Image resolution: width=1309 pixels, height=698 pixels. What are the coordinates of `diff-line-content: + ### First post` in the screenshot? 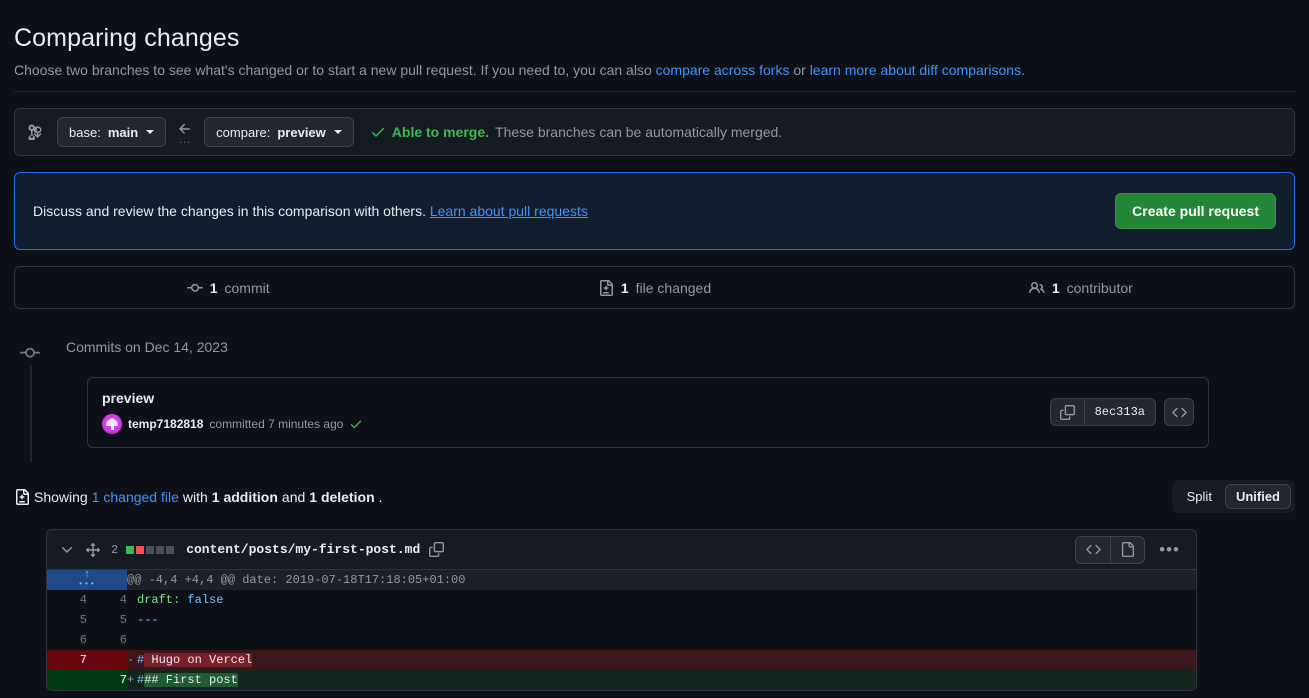 It's located at (661, 680).